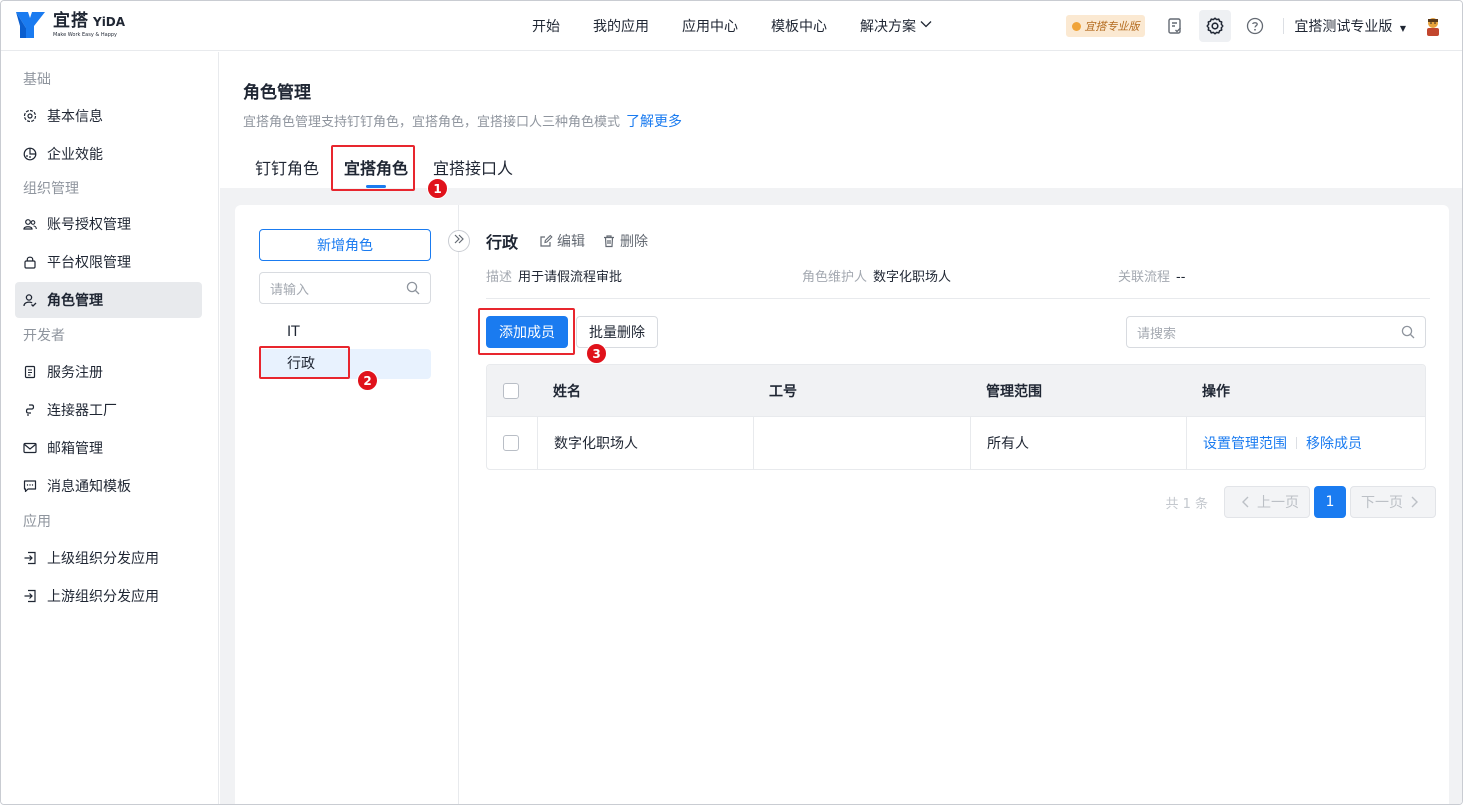 Image resolution: width=1463 pixels, height=805 pixels. What do you see at coordinates (654, 122) in the screenshot?
I see `learn-more-link: 了解更多` at bounding box center [654, 122].